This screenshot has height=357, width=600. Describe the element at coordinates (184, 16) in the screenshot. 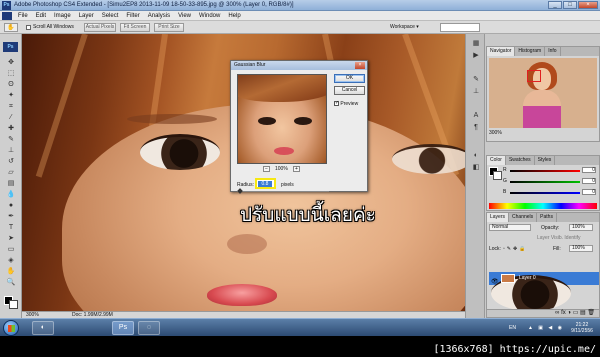

I see `menu-view: View` at that location.